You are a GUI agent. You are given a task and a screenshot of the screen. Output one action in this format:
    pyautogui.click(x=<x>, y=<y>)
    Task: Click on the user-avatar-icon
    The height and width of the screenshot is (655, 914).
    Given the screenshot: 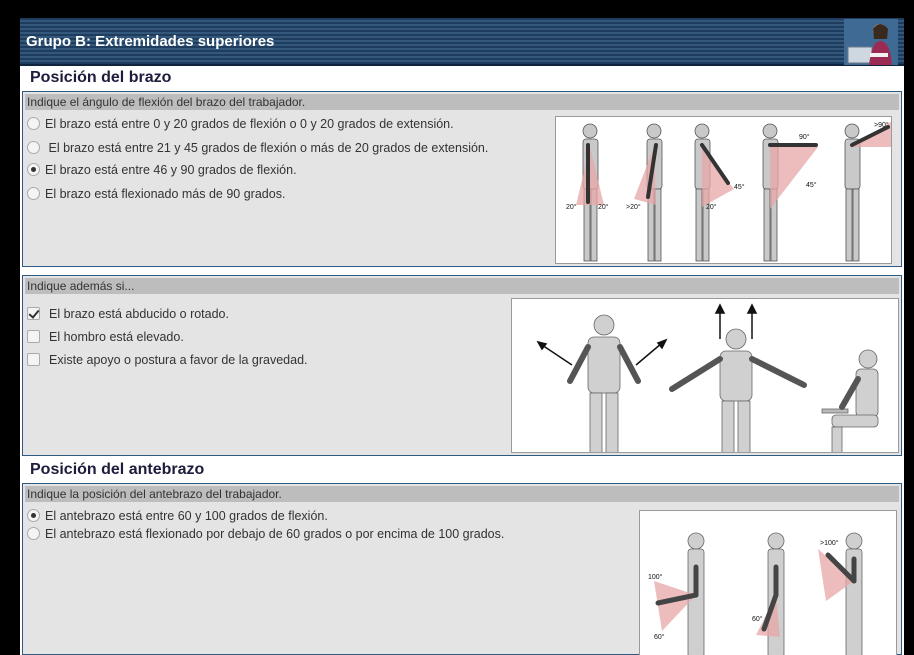 What is the action you would take?
    pyautogui.click(x=871, y=42)
    